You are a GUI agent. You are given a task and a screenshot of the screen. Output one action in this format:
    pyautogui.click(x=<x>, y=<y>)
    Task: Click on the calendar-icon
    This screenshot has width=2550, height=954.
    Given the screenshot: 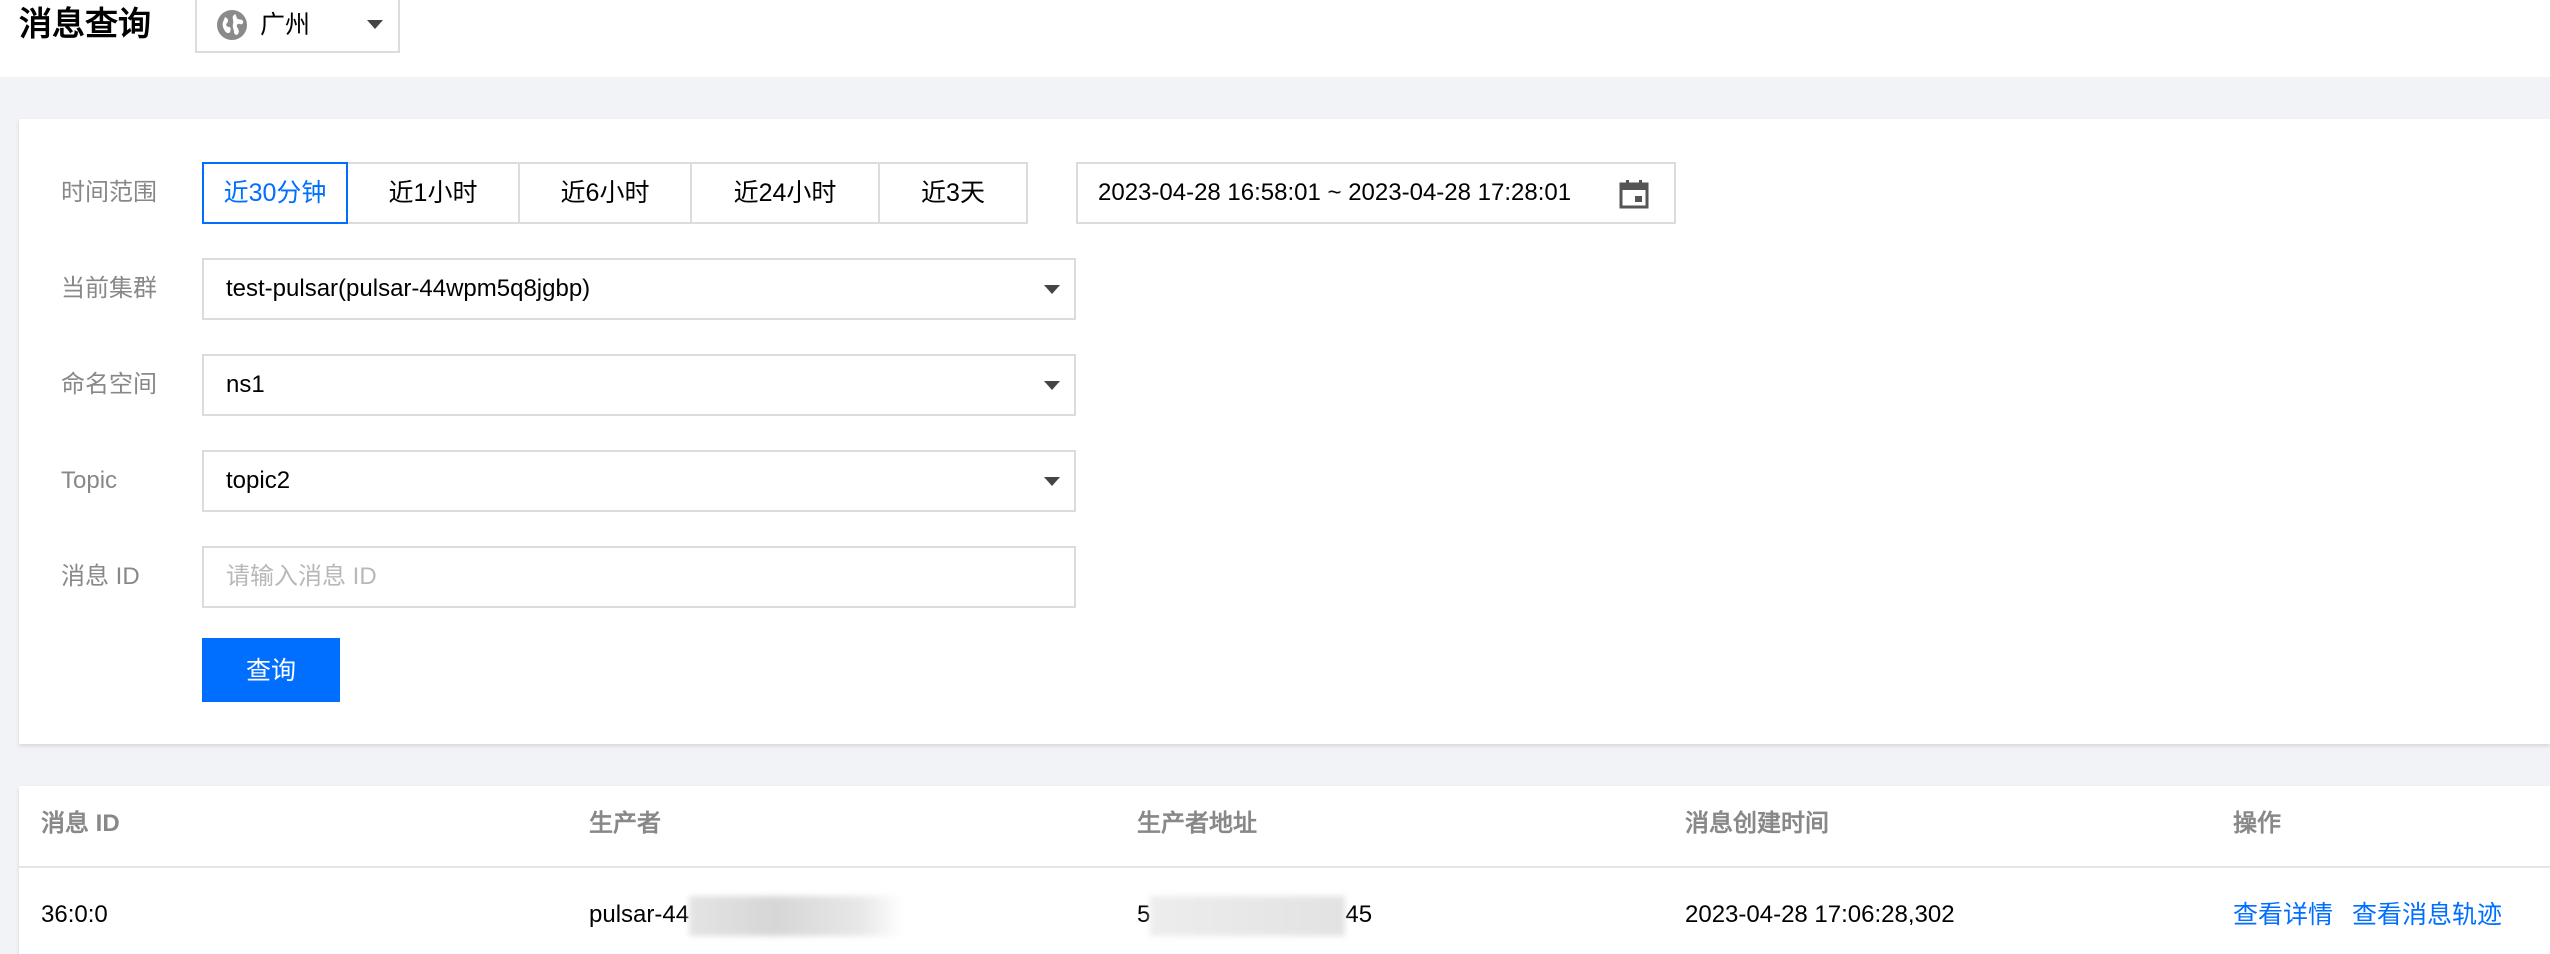 What is the action you would take?
    pyautogui.click(x=1634, y=194)
    